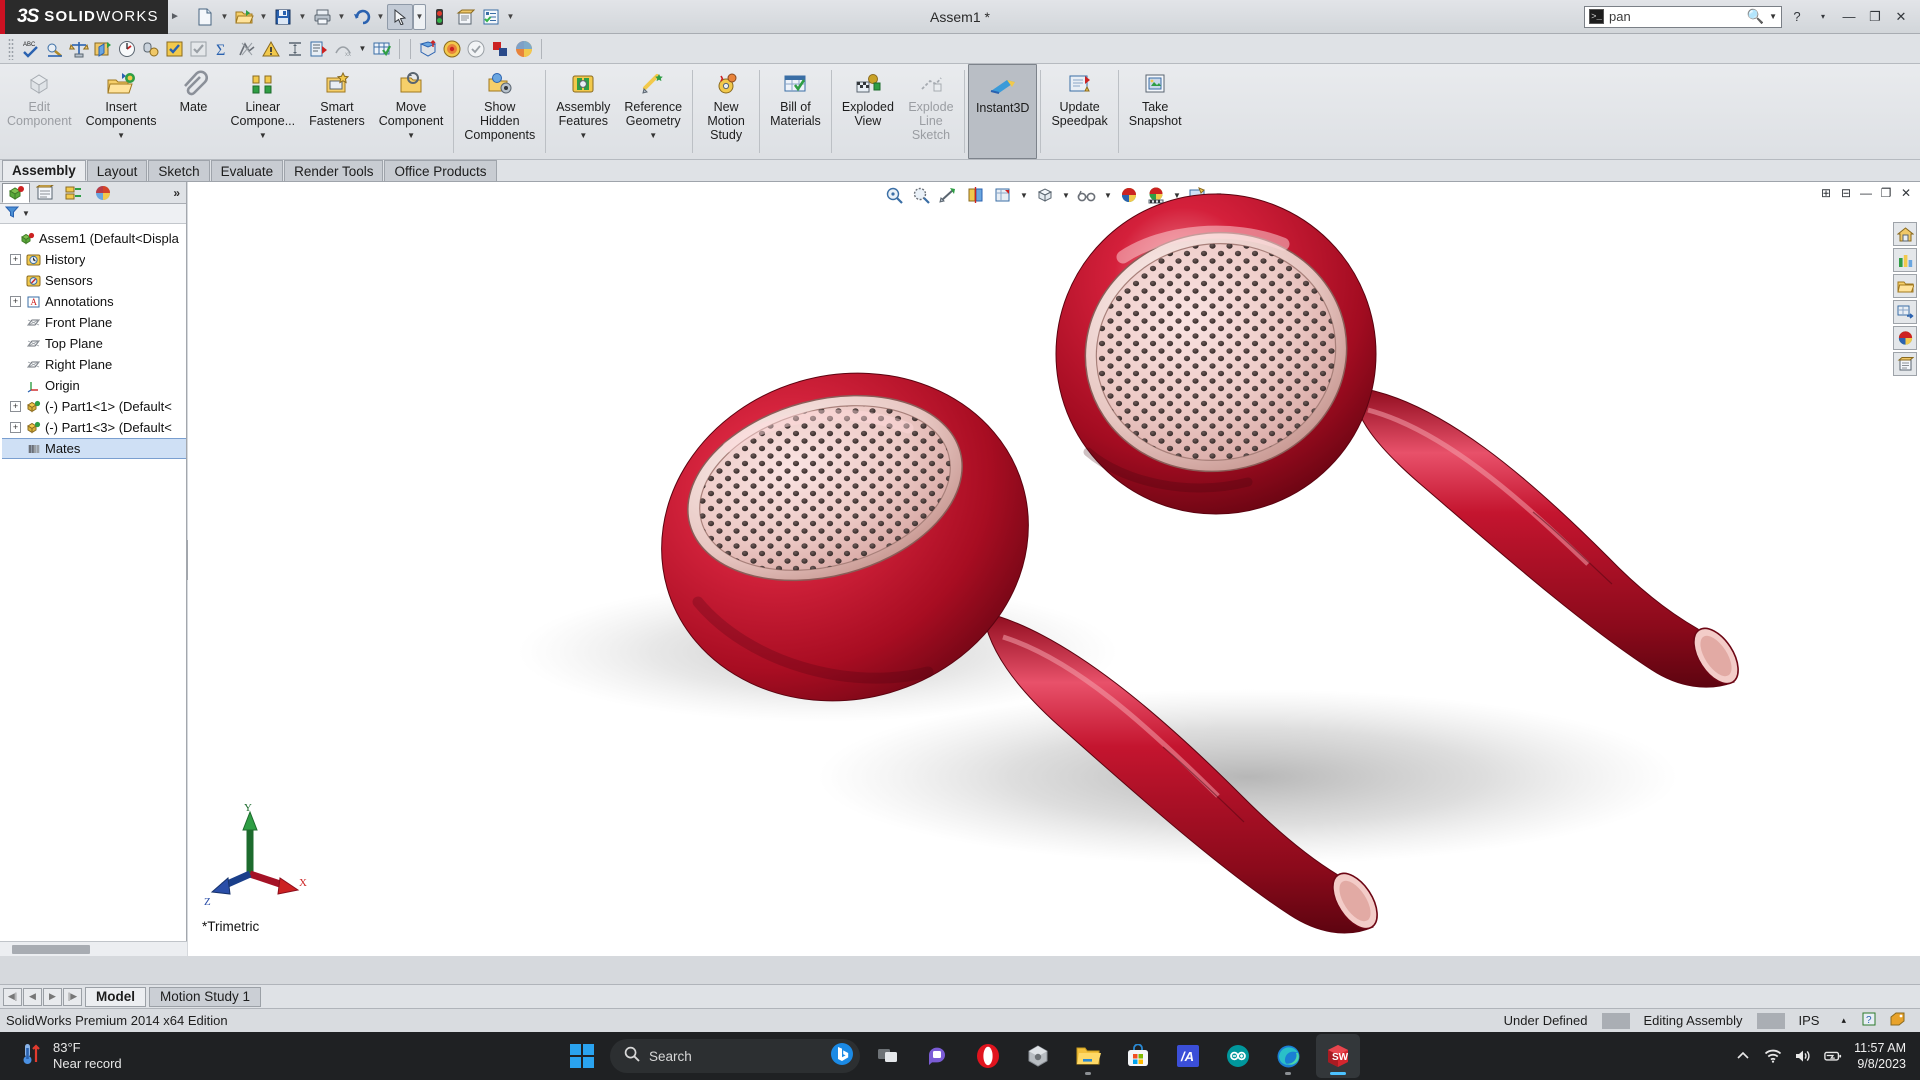 The height and width of the screenshot is (1080, 1920). I want to click on tab-layout: Layout, so click(117, 170).